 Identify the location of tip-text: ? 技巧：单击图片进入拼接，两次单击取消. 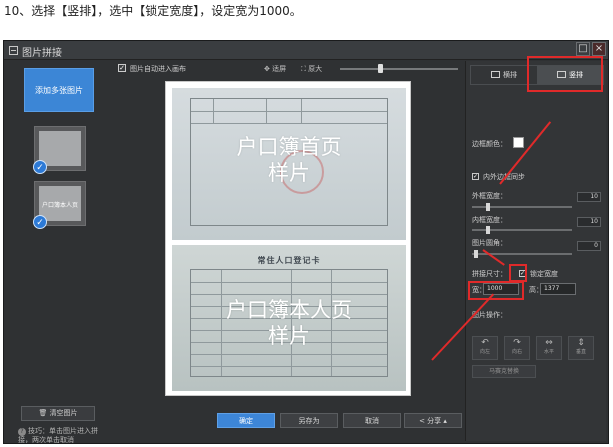
(59, 436).